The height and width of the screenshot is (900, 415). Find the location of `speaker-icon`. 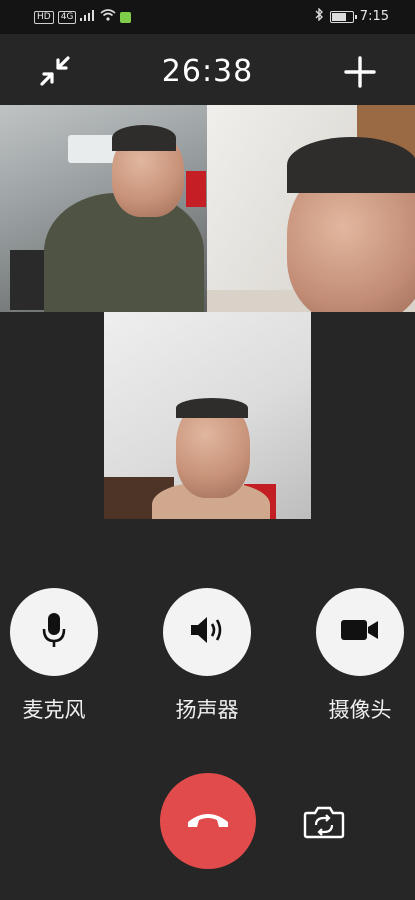

speaker-icon is located at coordinates (207, 632).